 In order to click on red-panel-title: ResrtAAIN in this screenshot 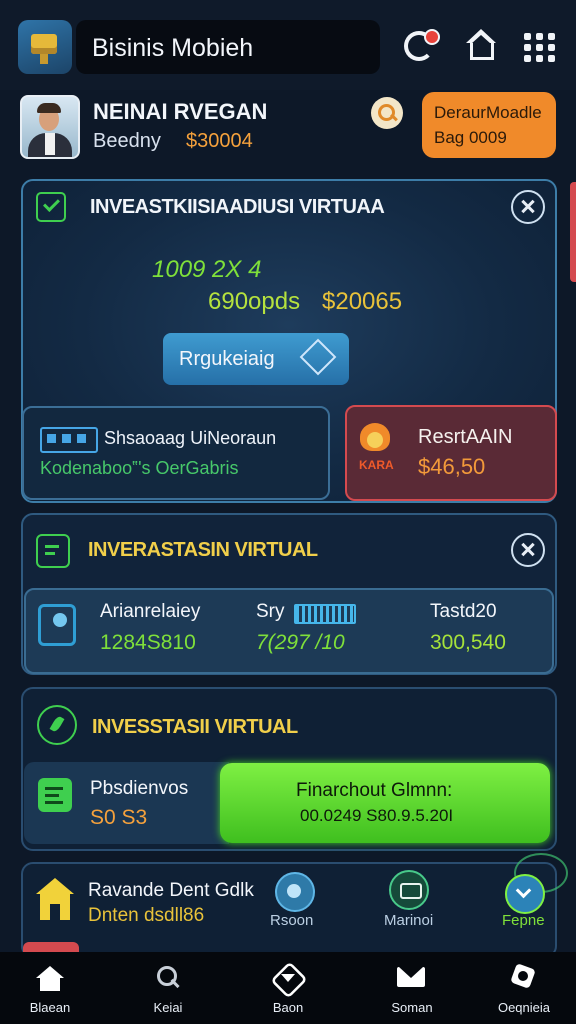, I will do `click(465, 437)`.